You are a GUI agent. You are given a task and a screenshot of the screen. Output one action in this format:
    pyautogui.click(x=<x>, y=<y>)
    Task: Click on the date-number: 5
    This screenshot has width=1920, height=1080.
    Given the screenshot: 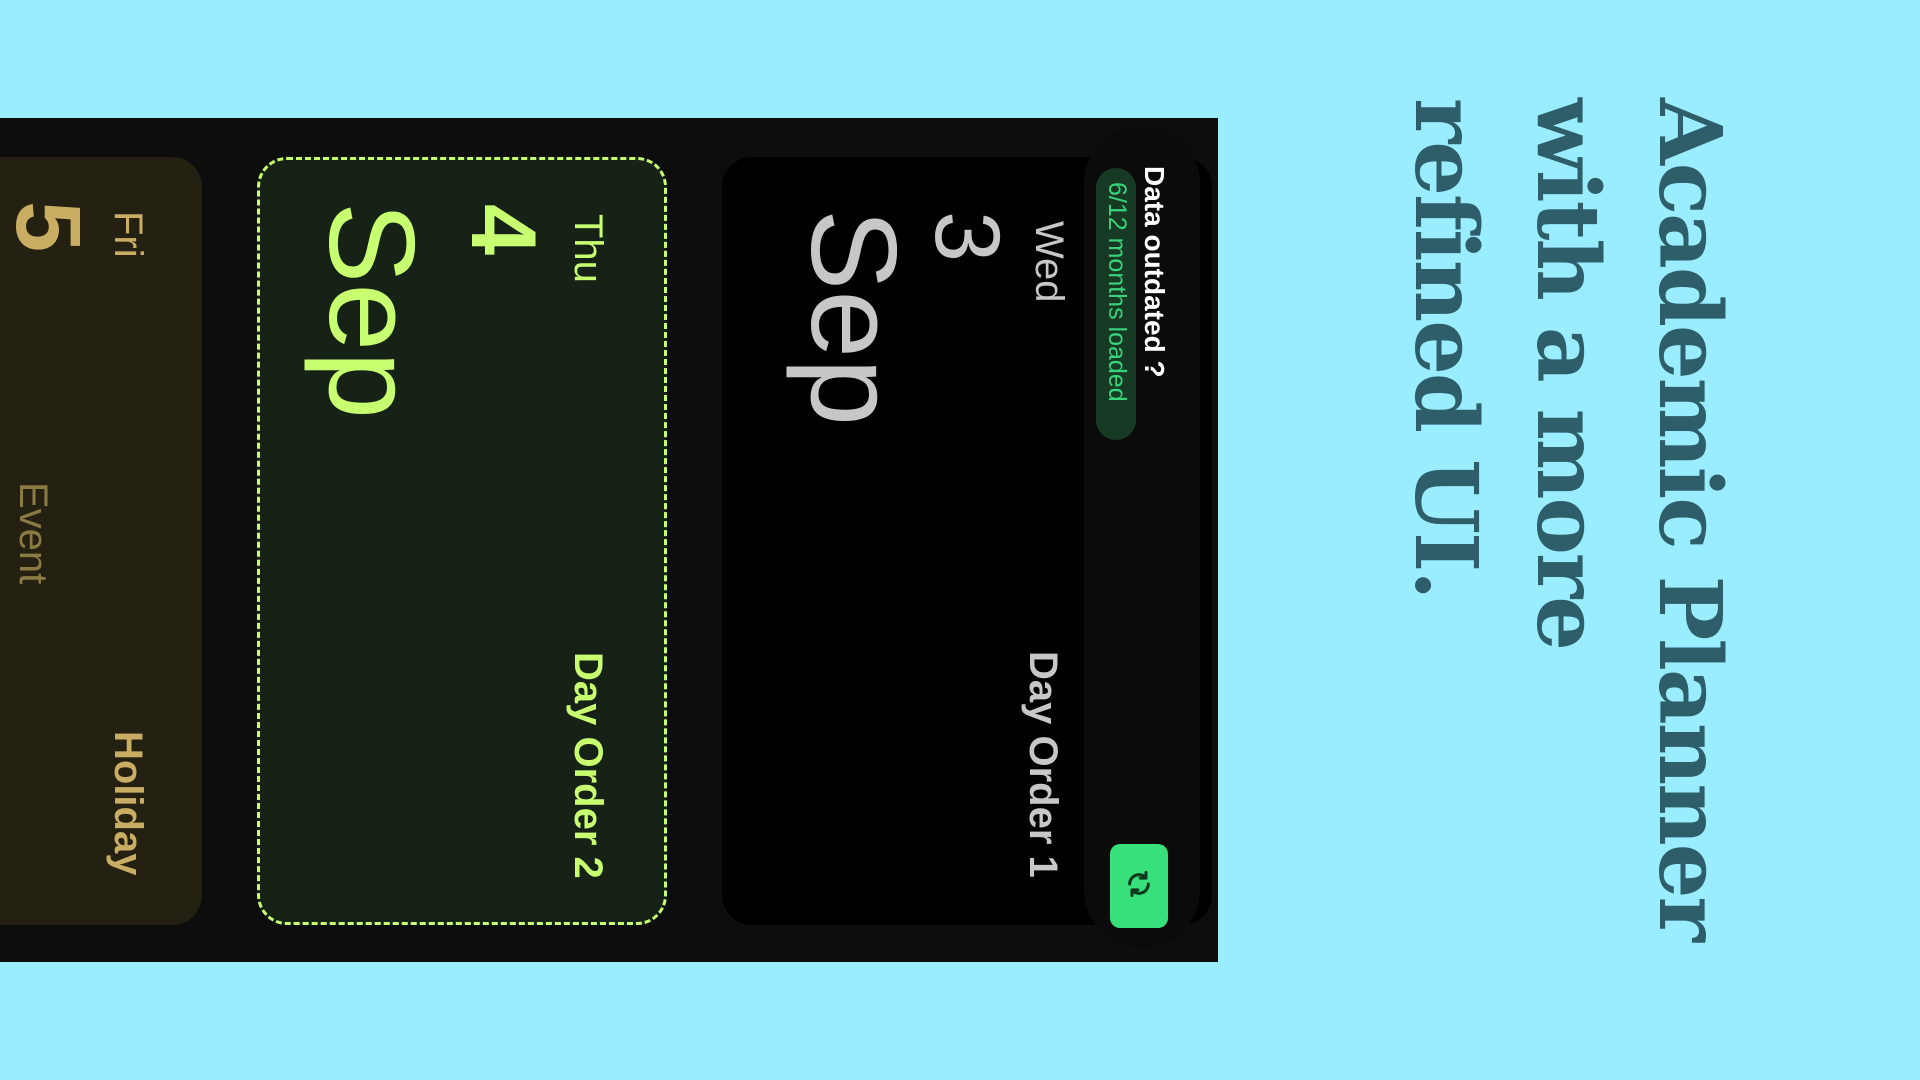 What is the action you would take?
    pyautogui.click(x=49, y=227)
    